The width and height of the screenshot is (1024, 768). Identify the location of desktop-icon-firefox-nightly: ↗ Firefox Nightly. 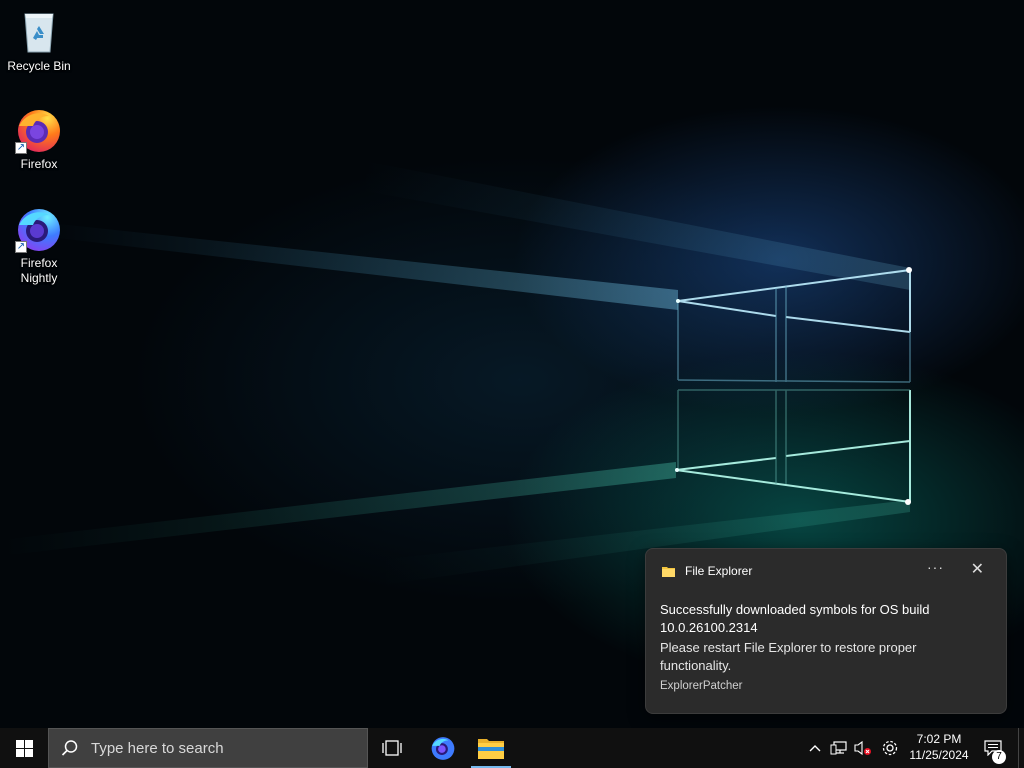
(39, 245).